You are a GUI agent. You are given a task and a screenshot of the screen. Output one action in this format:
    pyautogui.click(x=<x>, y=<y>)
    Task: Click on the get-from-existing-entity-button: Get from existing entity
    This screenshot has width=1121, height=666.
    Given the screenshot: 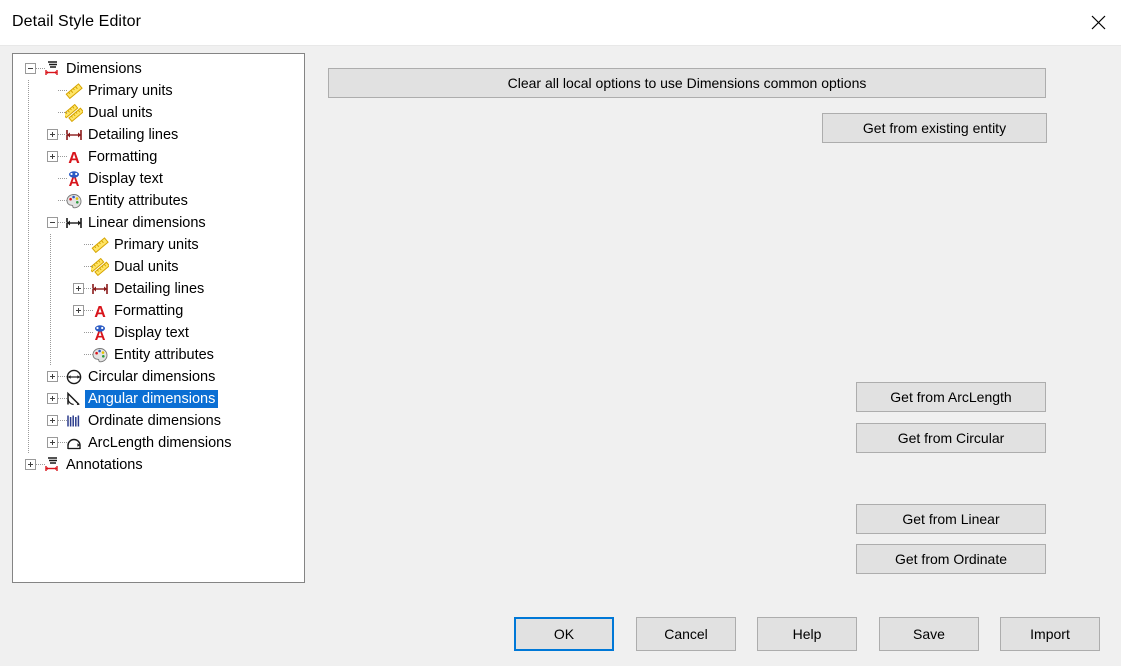 What is the action you would take?
    pyautogui.click(x=934, y=128)
    